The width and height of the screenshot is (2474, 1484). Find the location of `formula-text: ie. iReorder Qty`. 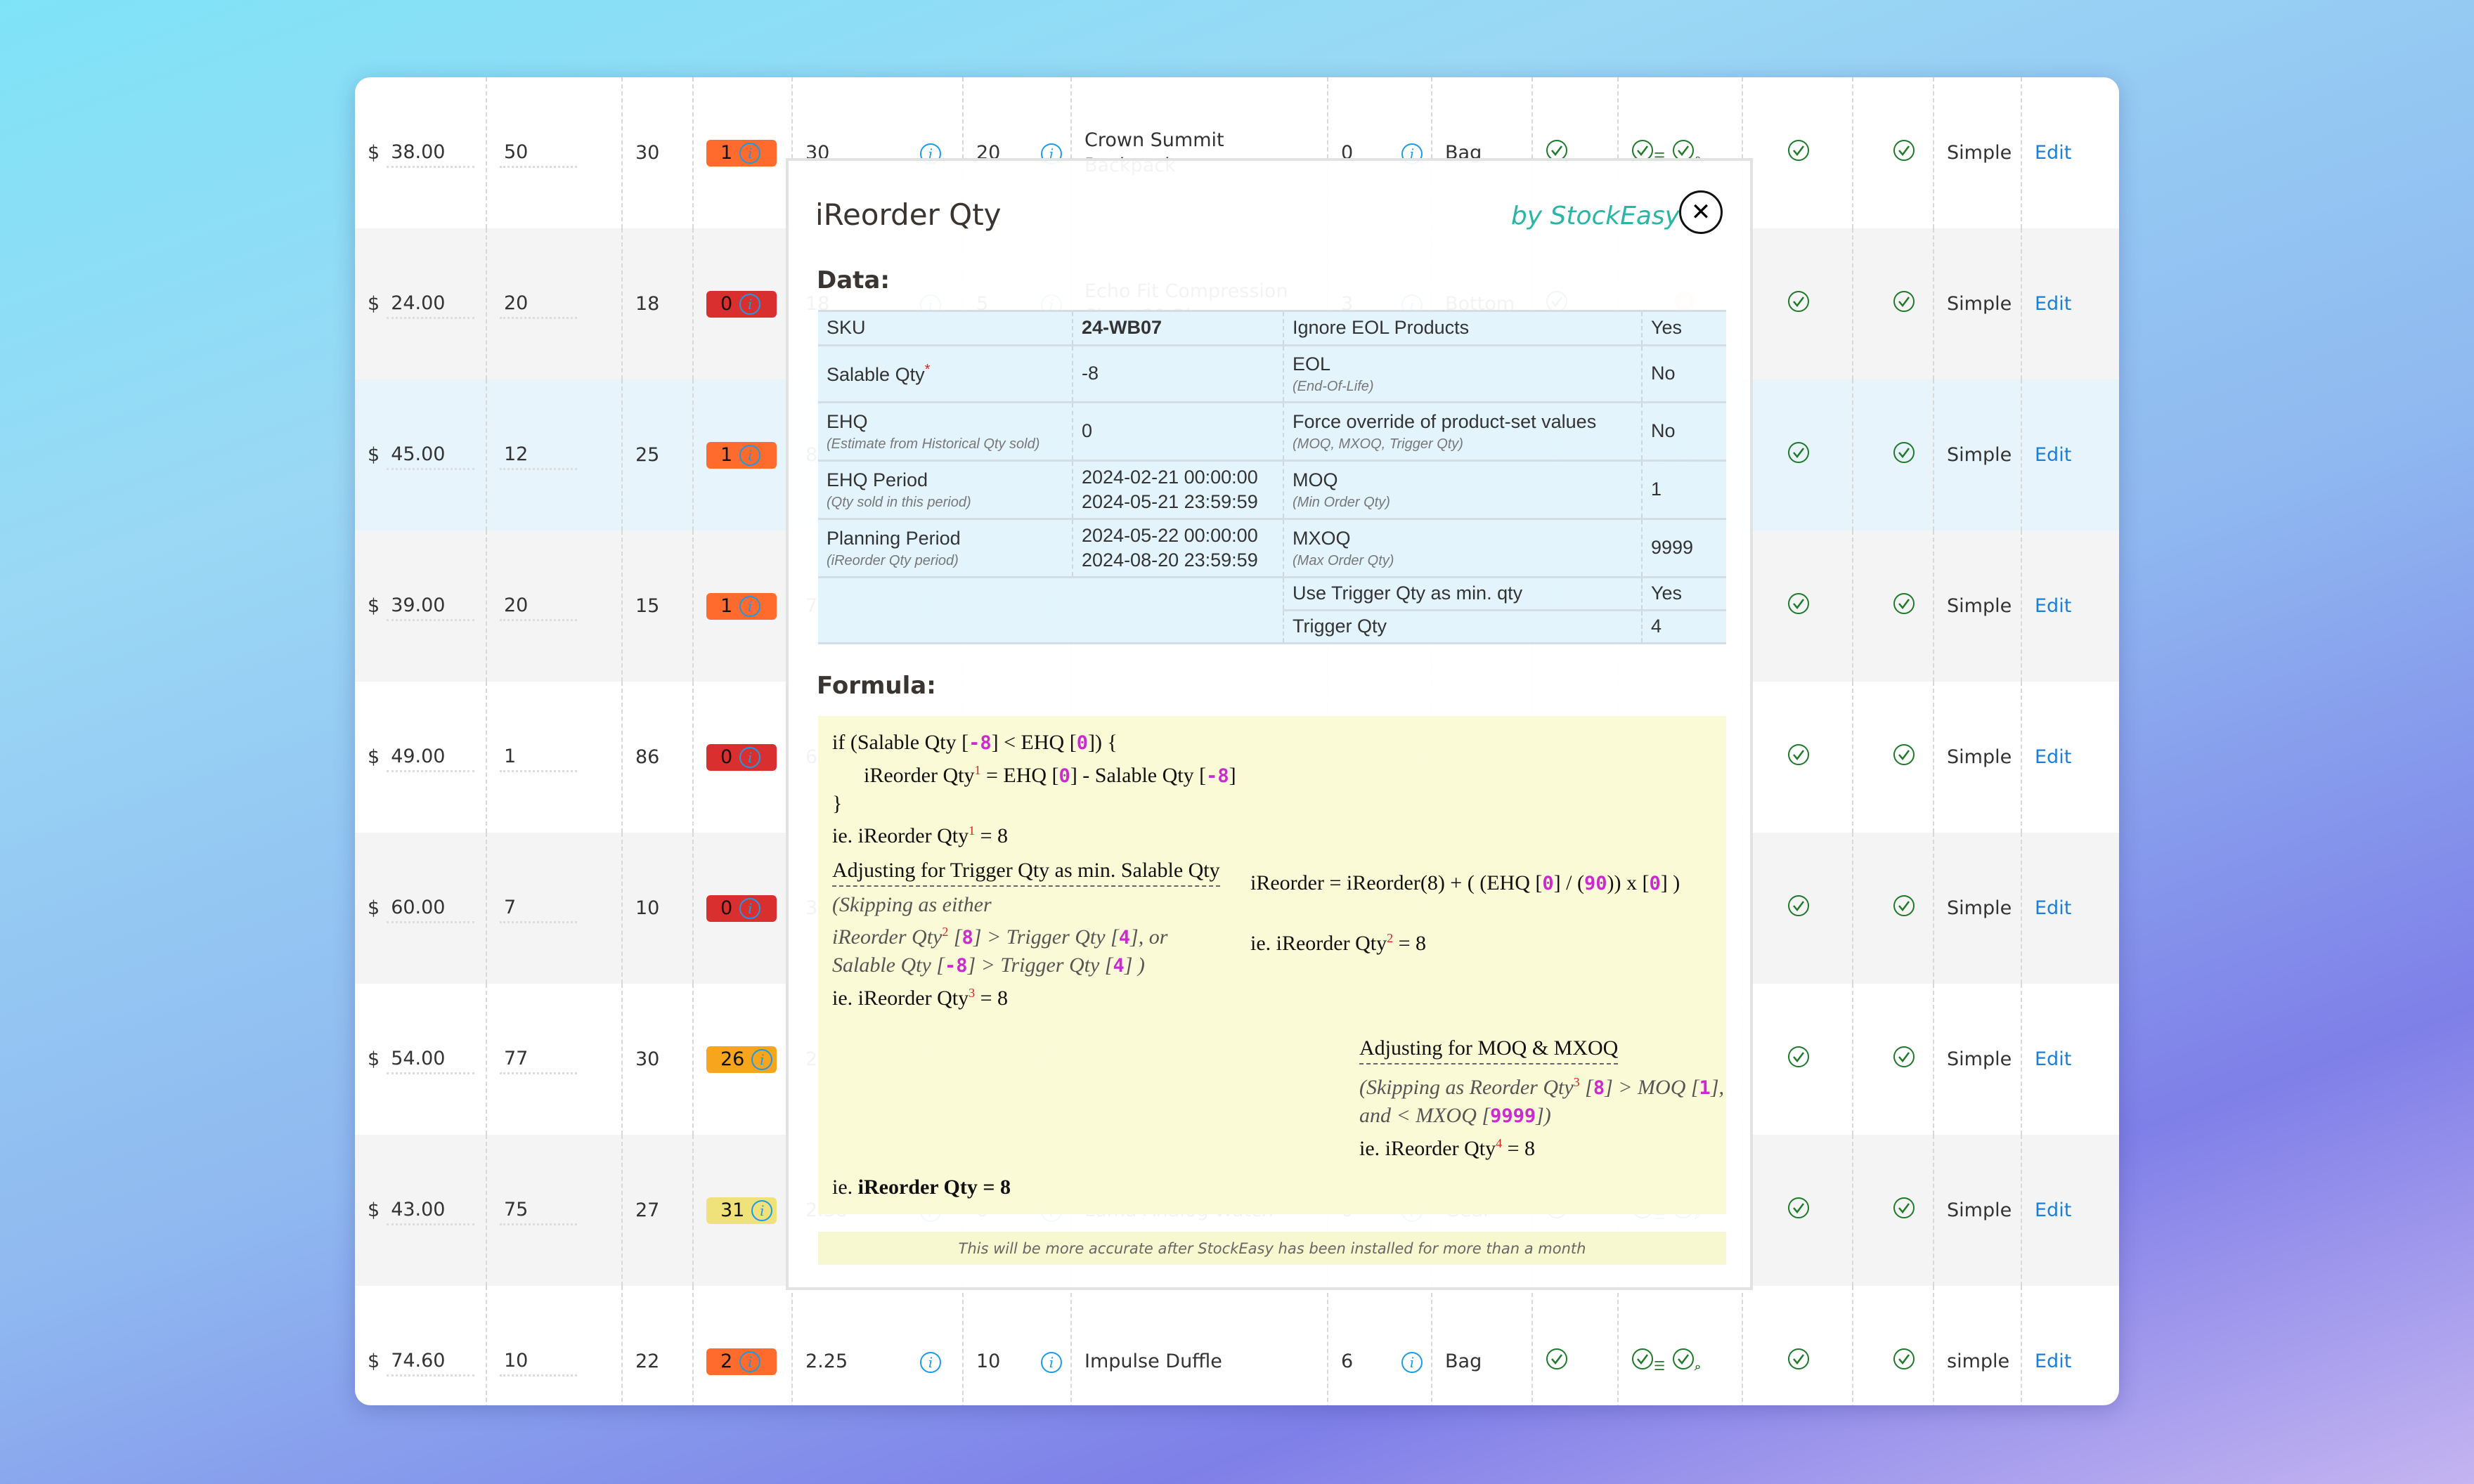

formula-text: ie. iReorder Qty is located at coordinates (1428, 1148).